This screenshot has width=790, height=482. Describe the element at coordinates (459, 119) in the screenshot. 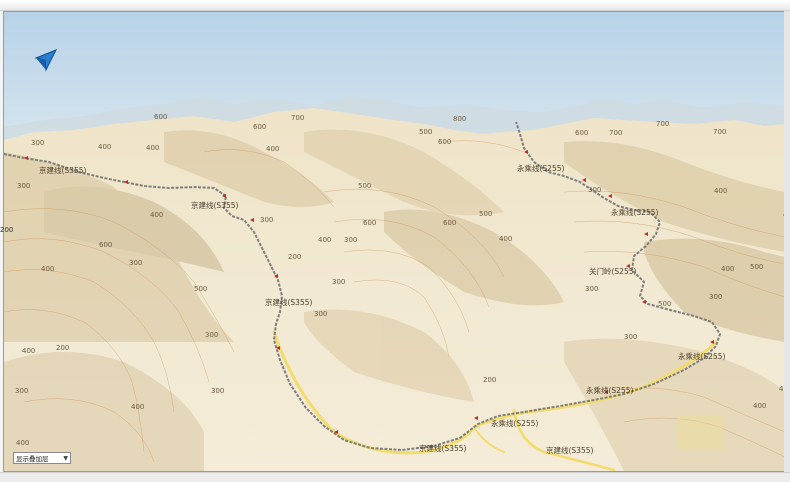

I see `contour-label: 800` at that location.